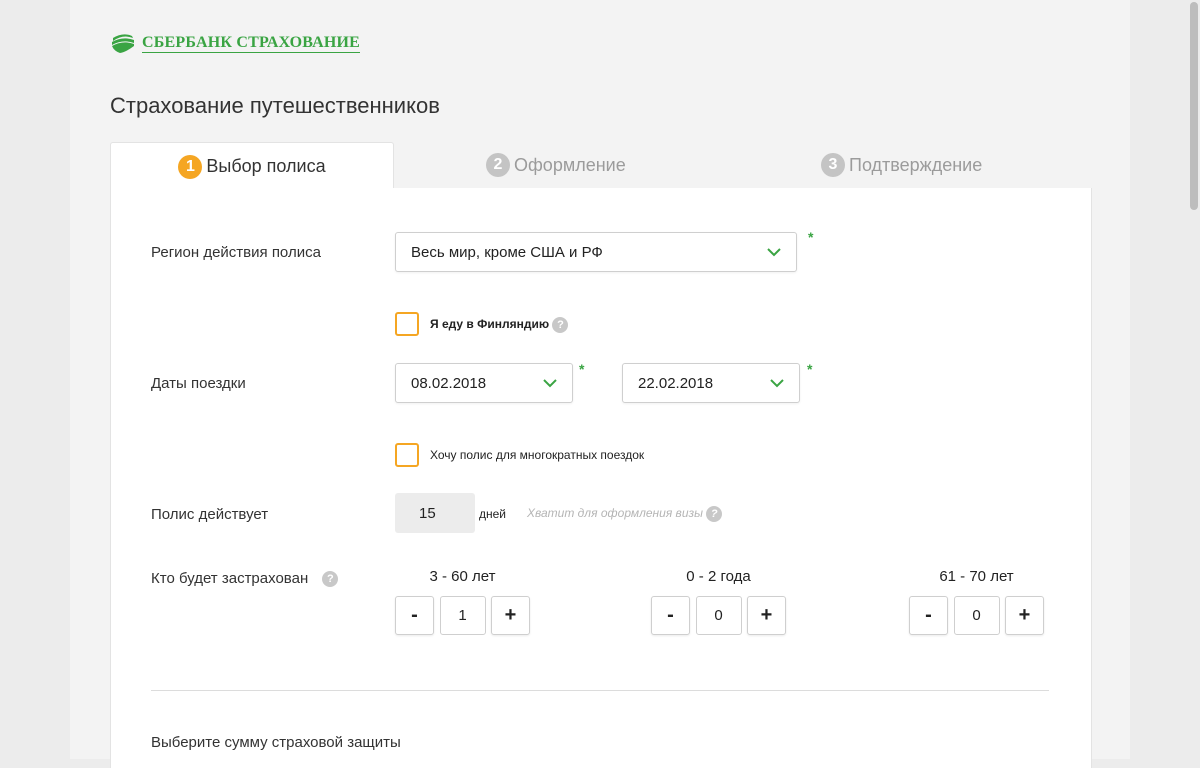  I want to click on section-divider, so click(600, 690).